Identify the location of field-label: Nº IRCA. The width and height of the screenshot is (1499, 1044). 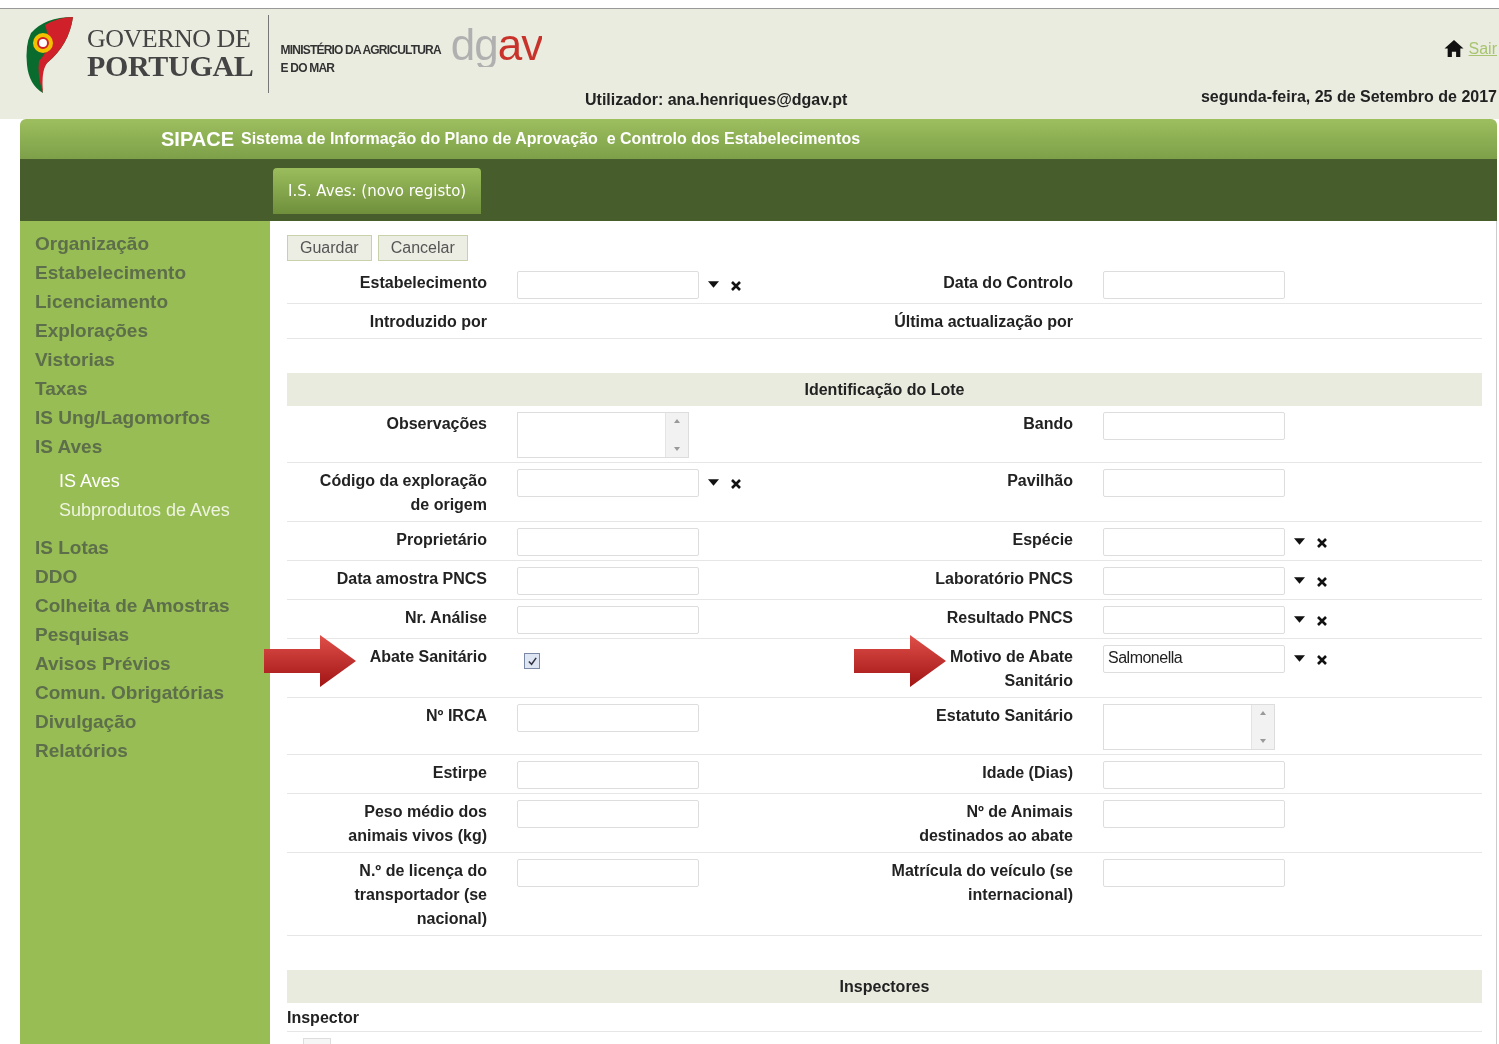
(456, 716).